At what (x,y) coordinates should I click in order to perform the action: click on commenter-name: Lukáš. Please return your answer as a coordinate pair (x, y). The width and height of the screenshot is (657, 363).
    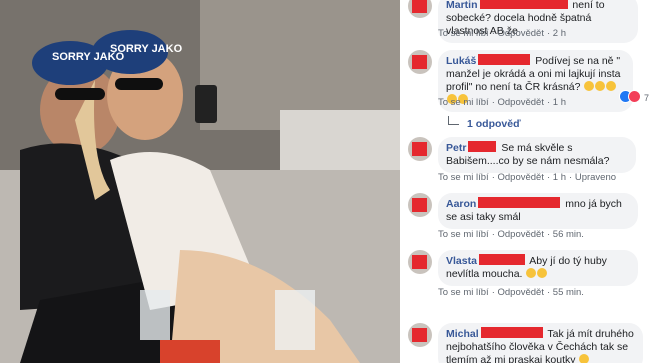
    Looking at the image, I should click on (461, 61).